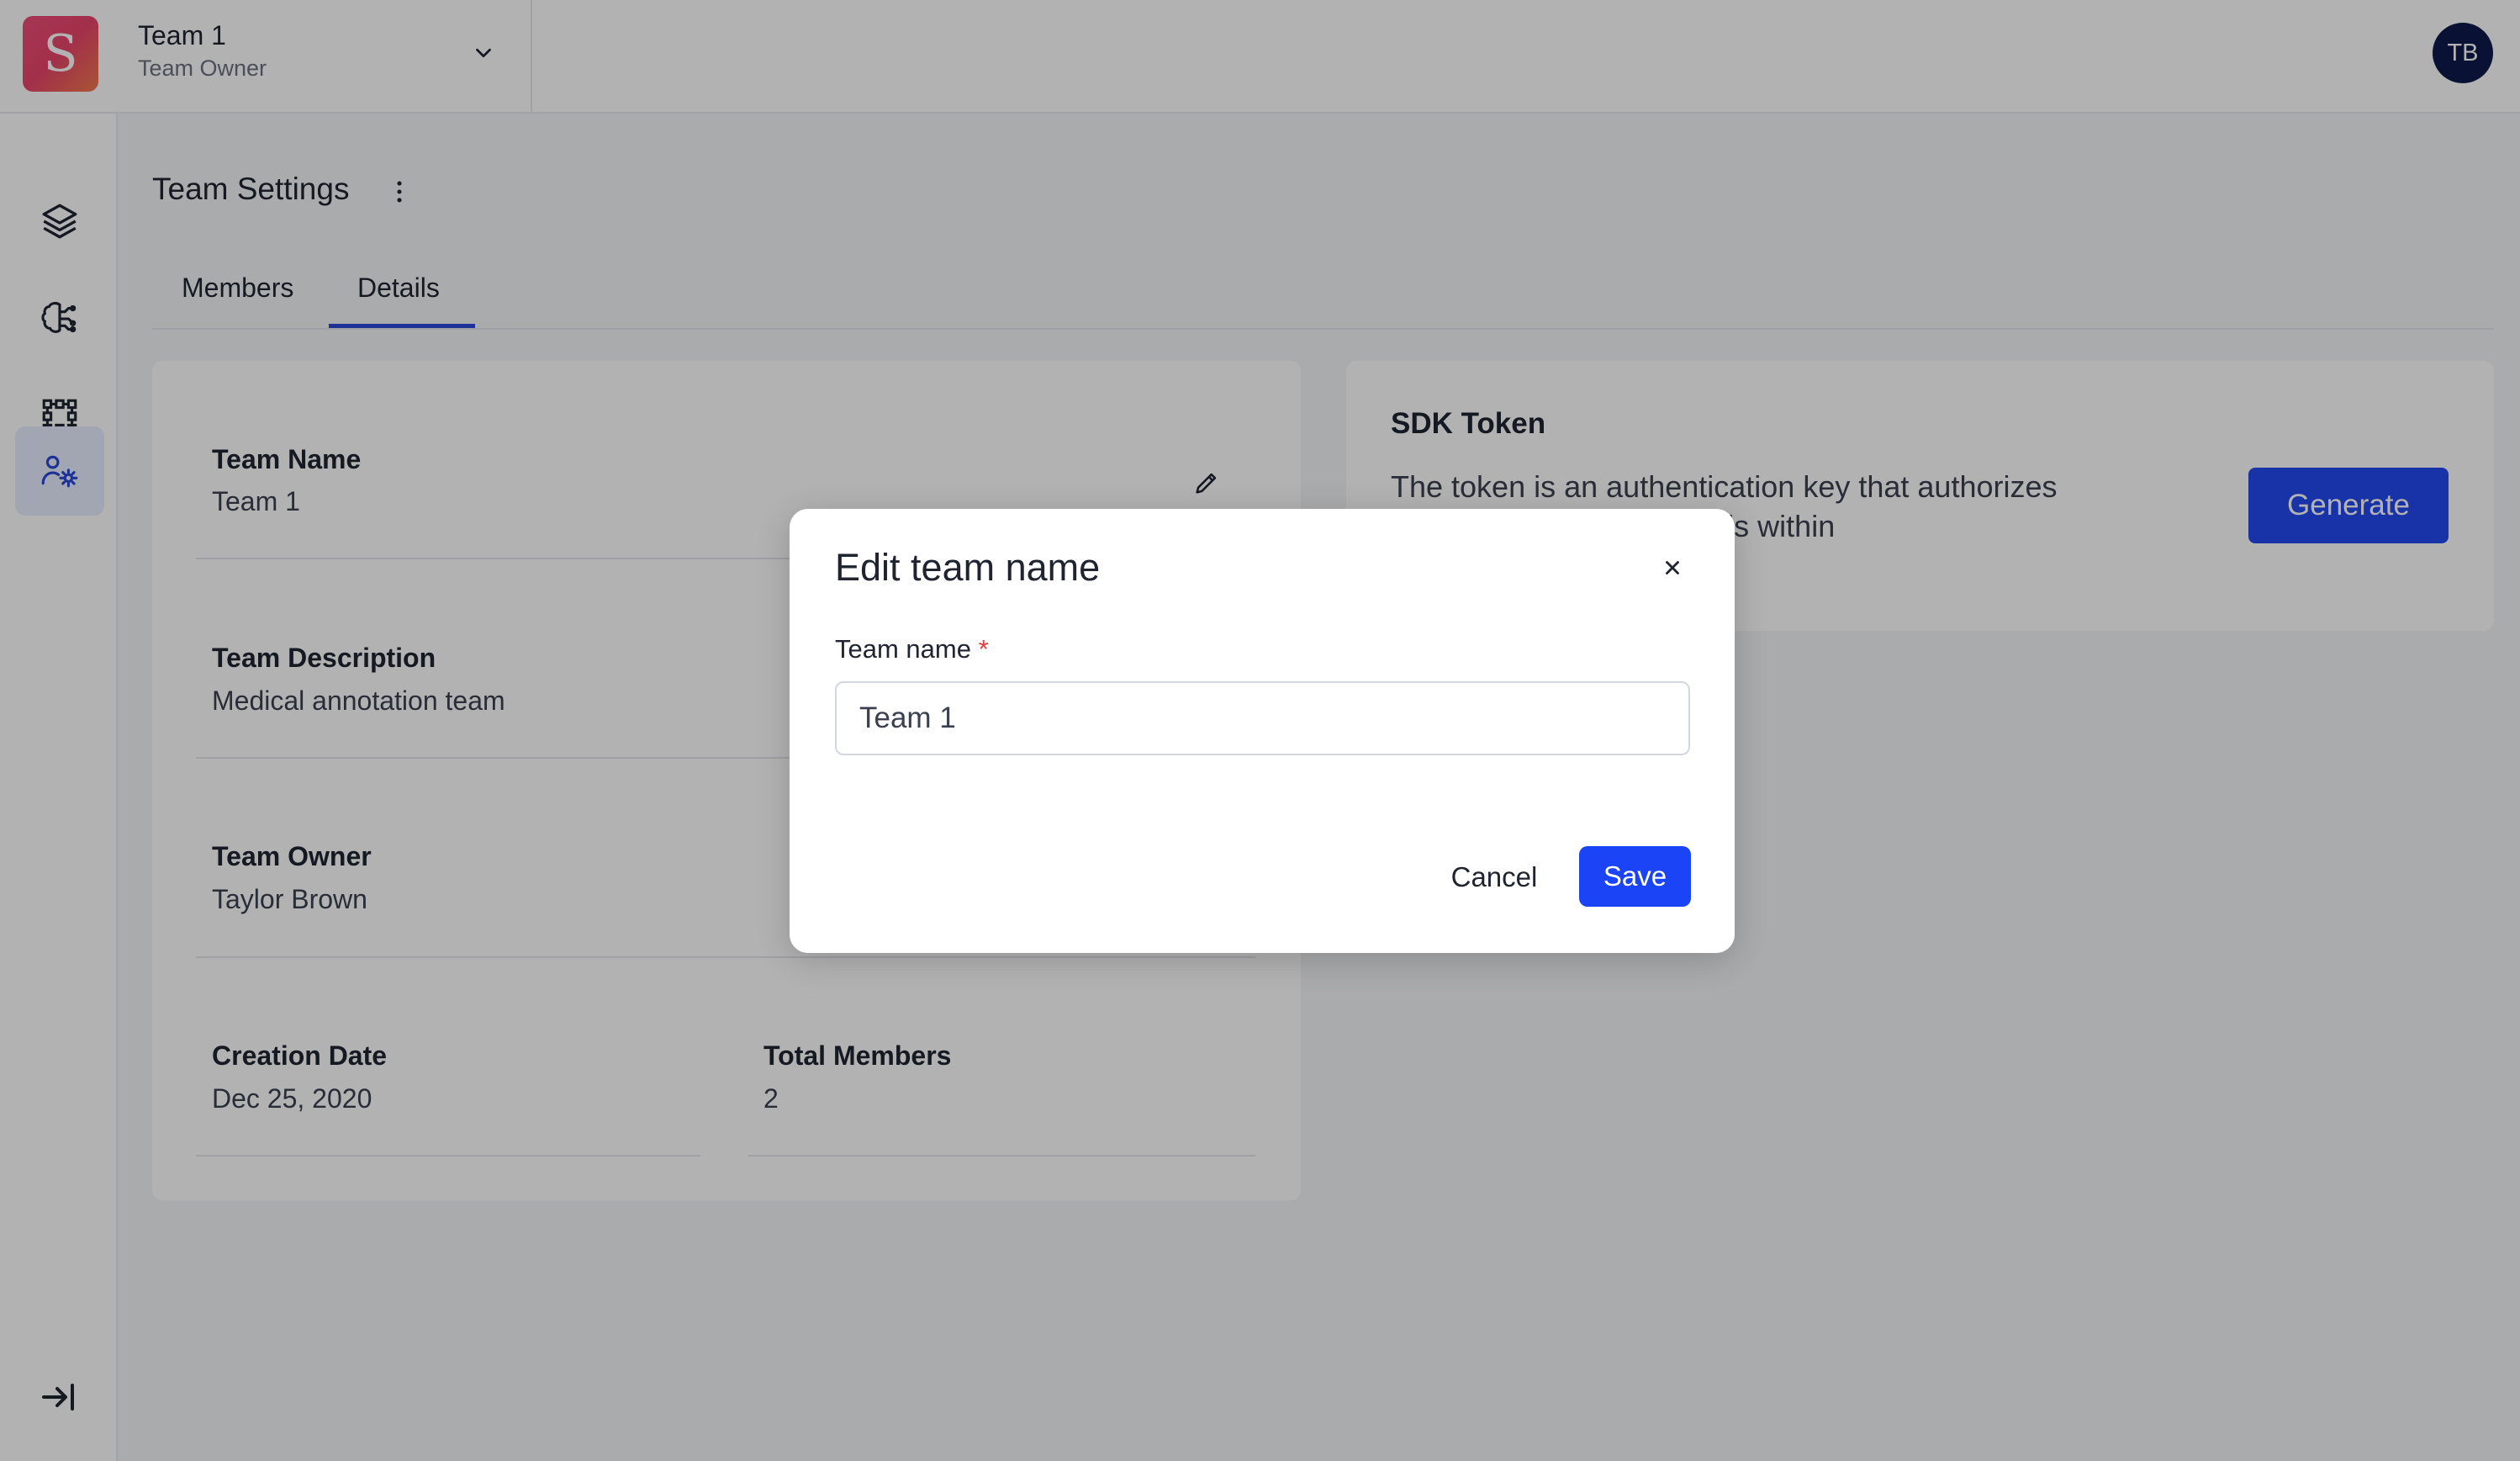 The height and width of the screenshot is (1461, 2520). What do you see at coordinates (1672, 568) in the screenshot?
I see `close-icon` at bounding box center [1672, 568].